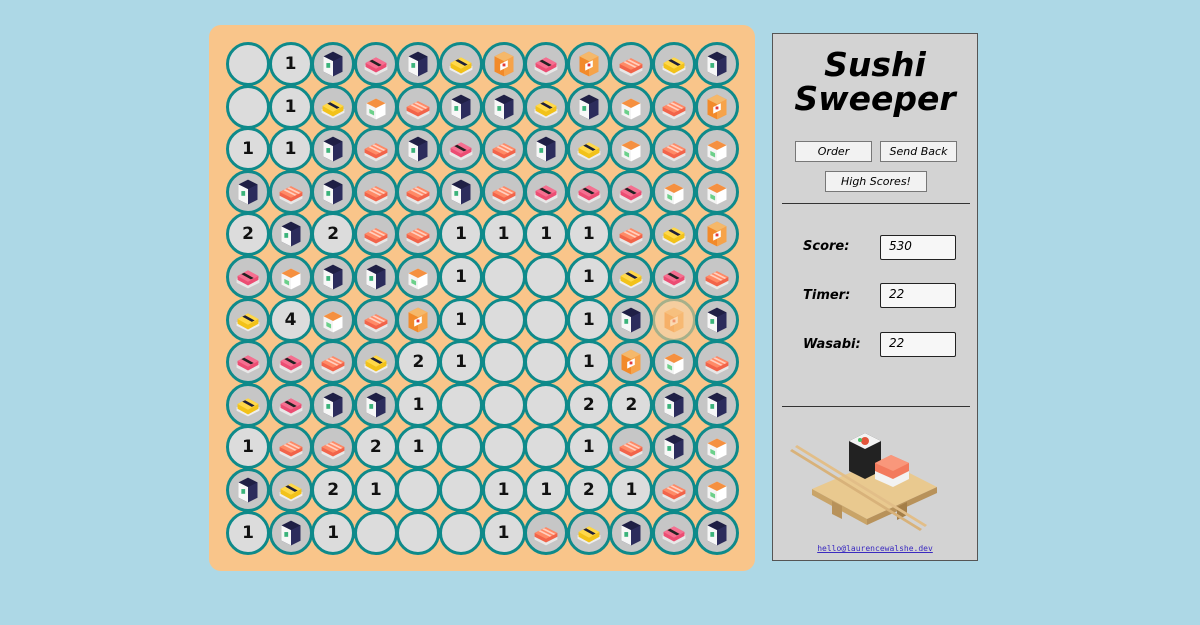 This screenshot has width=1200, height=625. What do you see at coordinates (875, 548) in the screenshot?
I see `contact-email-link: hello@laurencewalshe.dev` at bounding box center [875, 548].